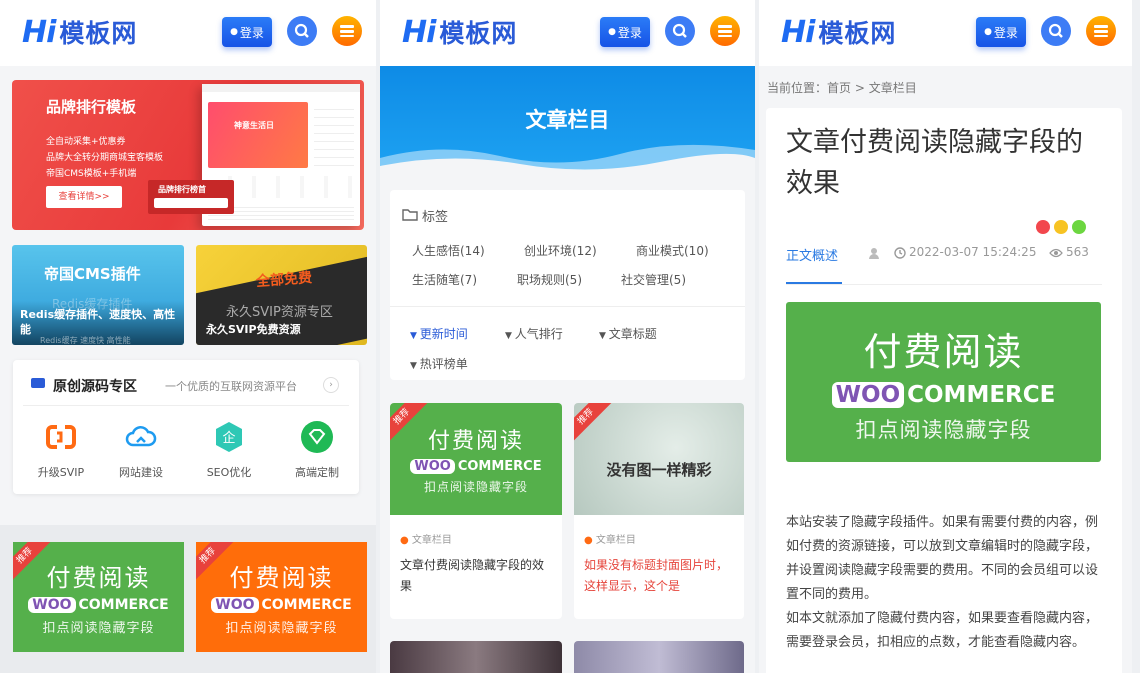 The image size is (1140, 673). I want to click on promo-card-orange: 推荐 付费阅读 WOO COMMERCE 扣点阅读隐藏字段, so click(281, 597).